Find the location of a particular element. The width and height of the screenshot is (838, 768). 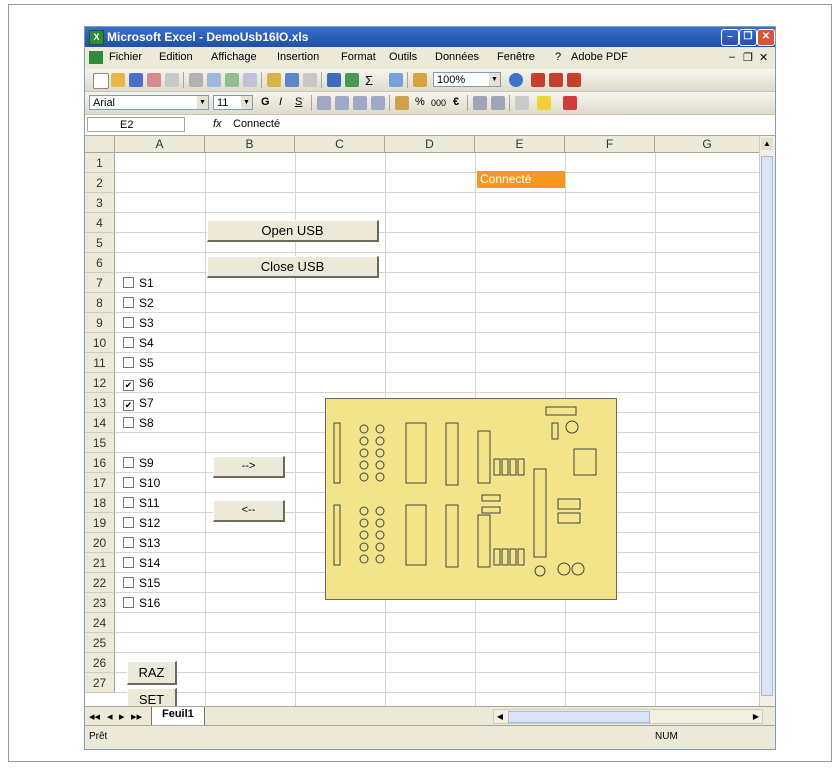

row-header: 19 is located at coordinates (100, 523).